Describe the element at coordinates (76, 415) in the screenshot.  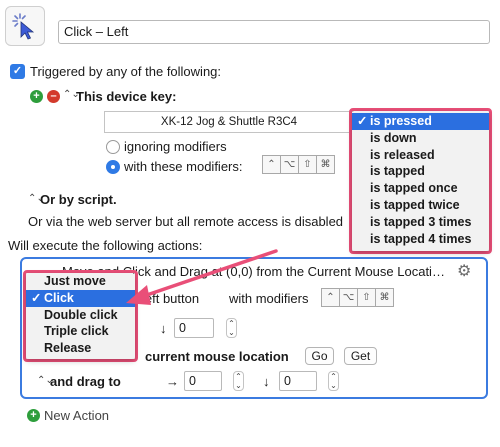
I see `new-action-link: New Action` at that location.